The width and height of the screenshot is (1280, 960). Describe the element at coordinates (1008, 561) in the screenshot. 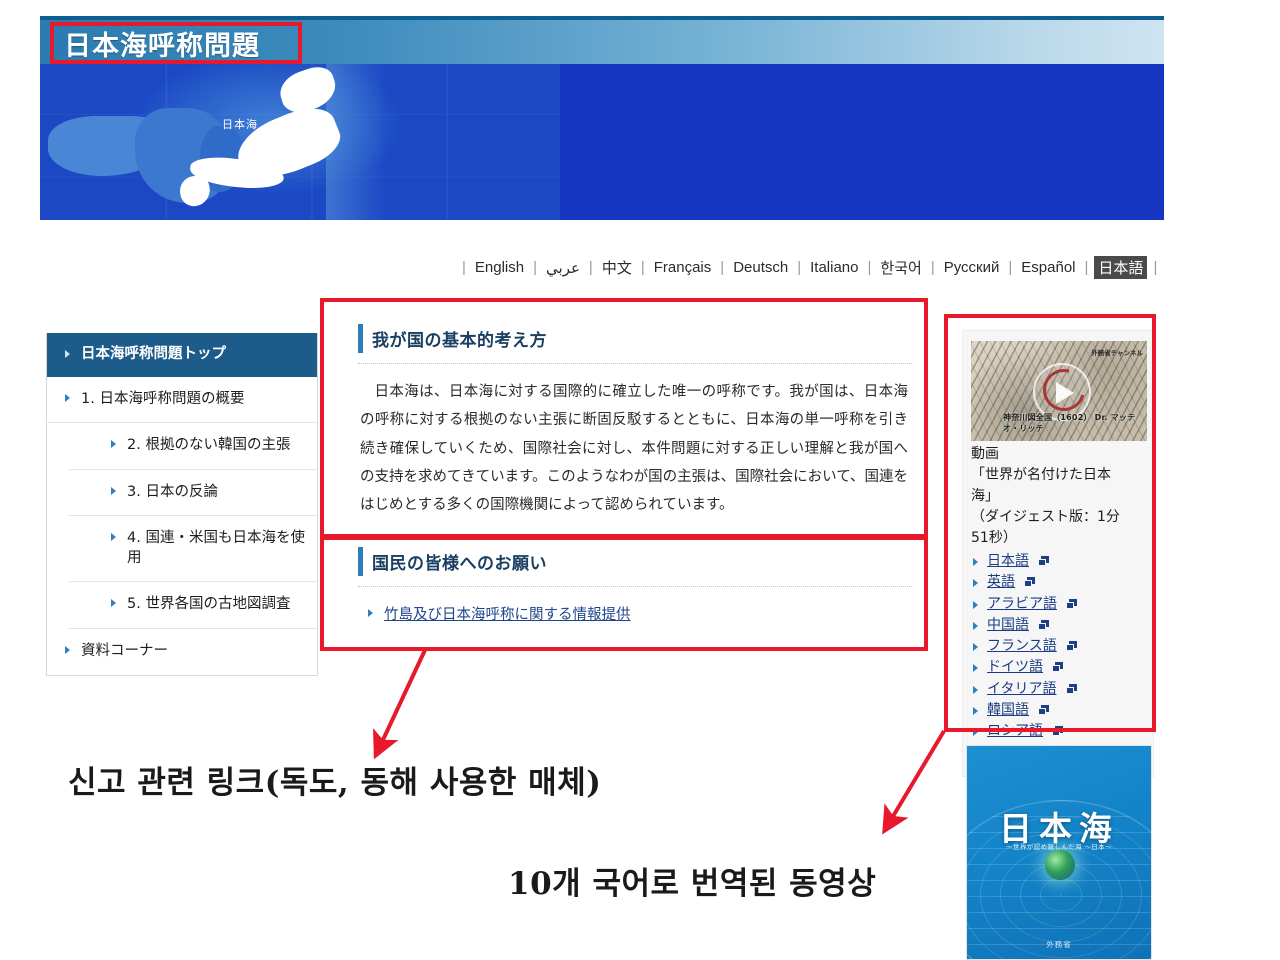

I see `link-label: 日本語` at that location.